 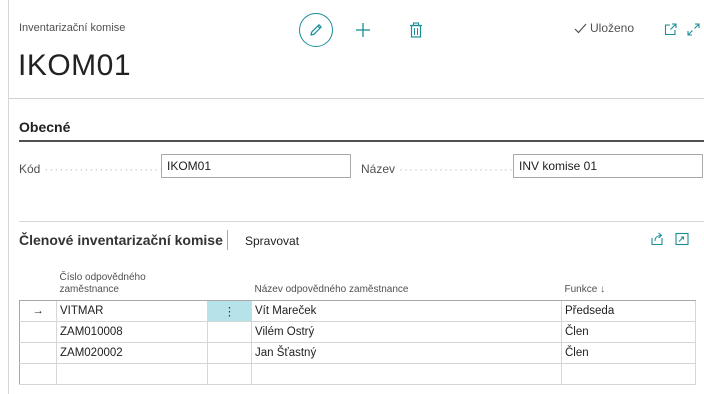 I want to click on checkmark-icon, so click(x=580, y=28).